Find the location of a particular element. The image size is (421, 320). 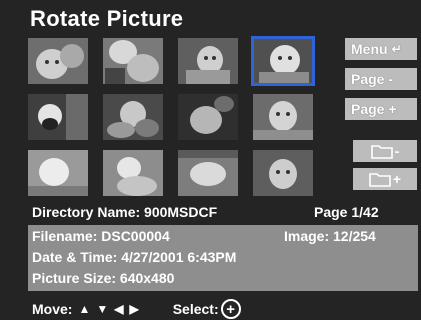

arrow-left-icon: ◀ is located at coordinates (119, 309).